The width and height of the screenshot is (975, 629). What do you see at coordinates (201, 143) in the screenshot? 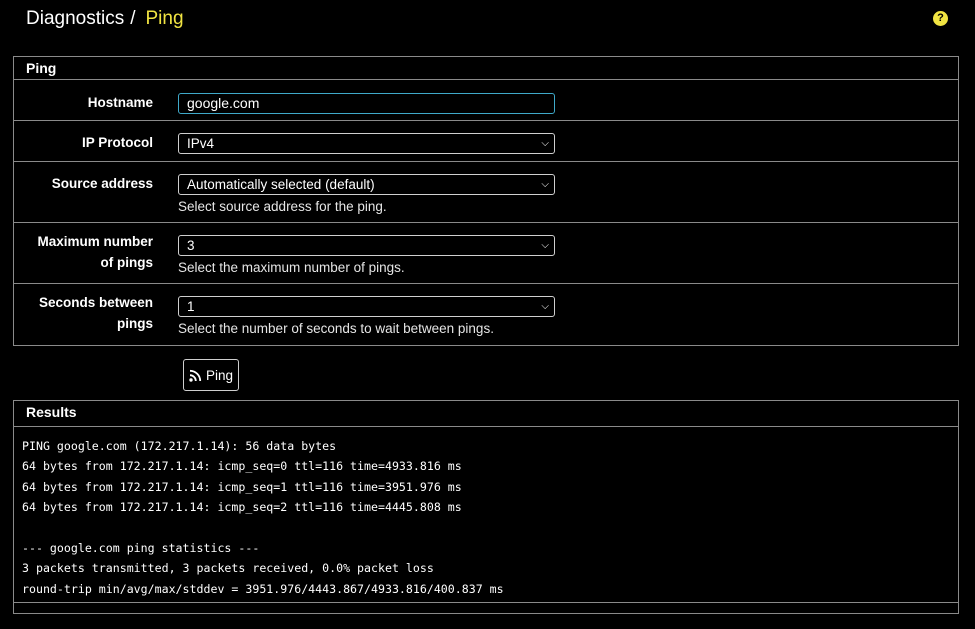
I see `ip-protocol-value: IPv4` at bounding box center [201, 143].